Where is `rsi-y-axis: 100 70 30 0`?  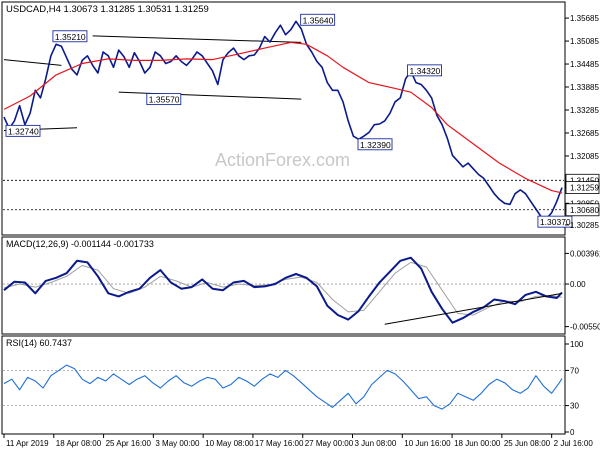 rsi-y-axis: 100 70 30 0 is located at coordinates (574, 388).